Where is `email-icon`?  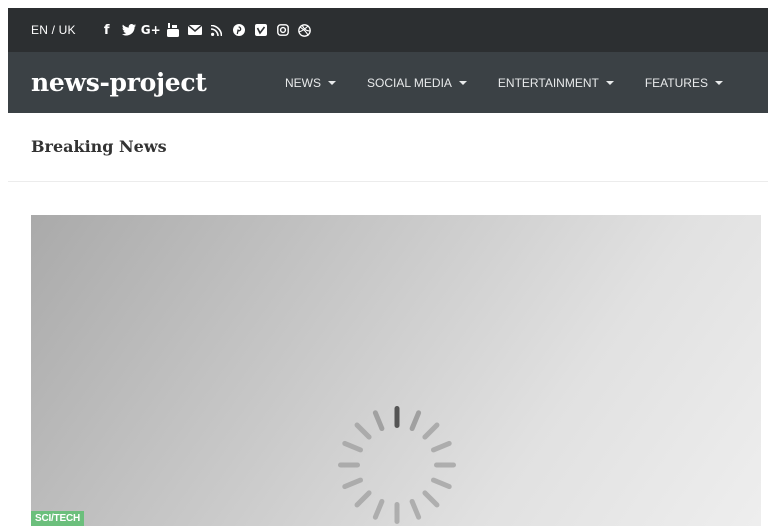
email-icon is located at coordinates (195, 30).